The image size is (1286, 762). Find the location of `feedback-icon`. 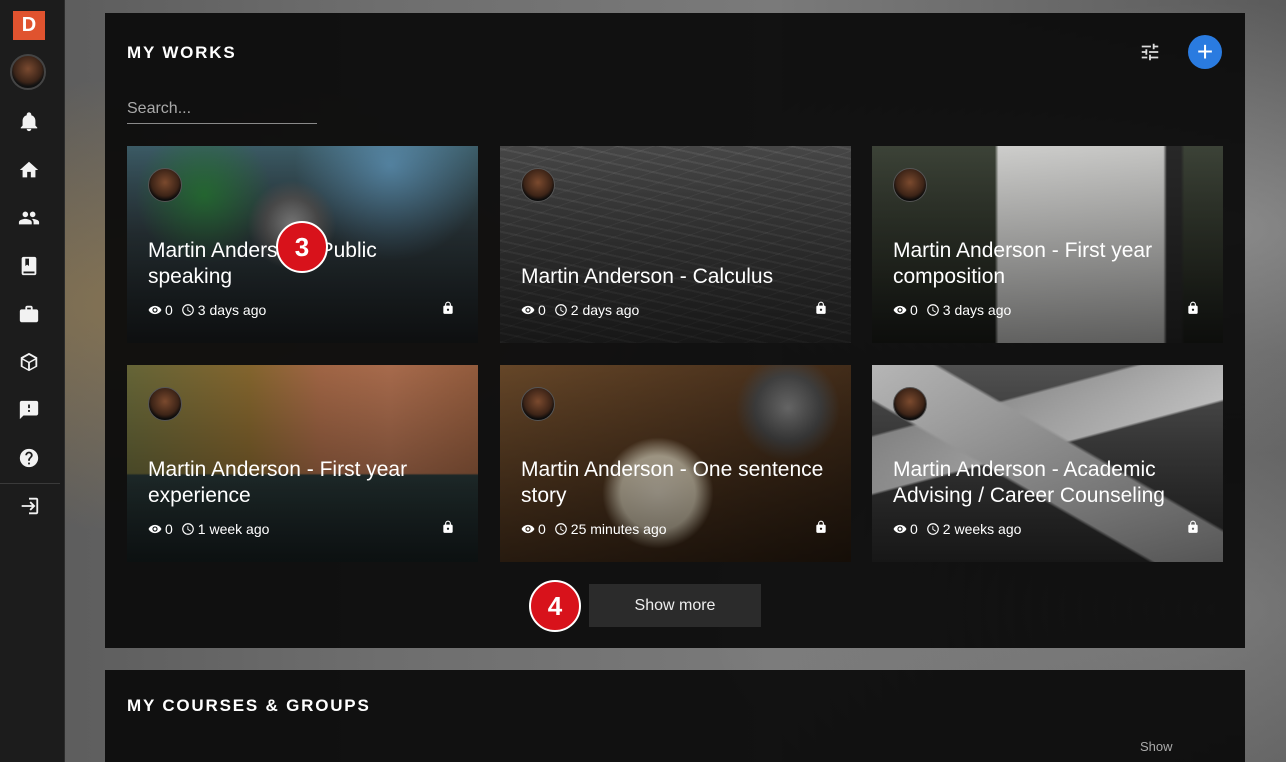

feedback-icon is located at coordinates (29, 410).